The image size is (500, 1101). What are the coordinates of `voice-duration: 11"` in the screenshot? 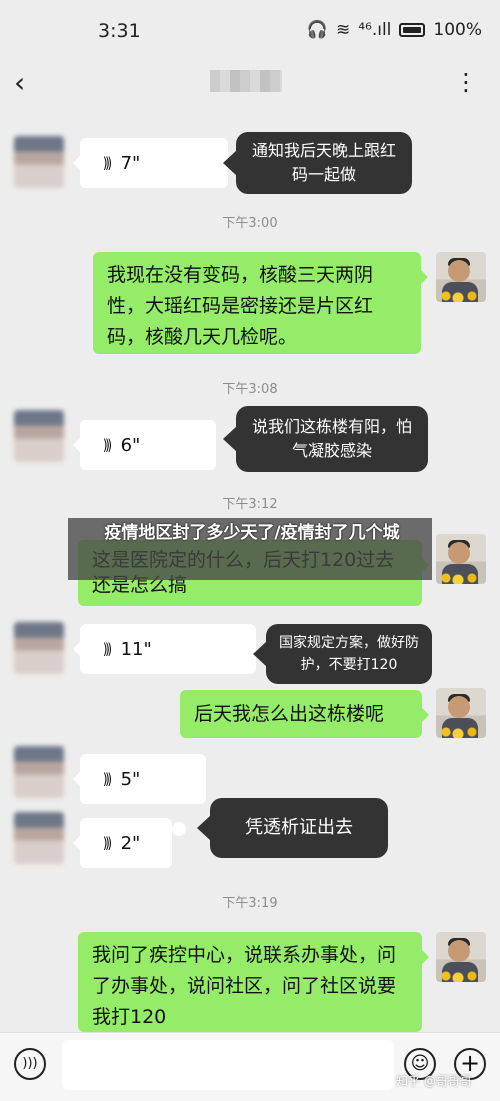 It's located at (136, 649).